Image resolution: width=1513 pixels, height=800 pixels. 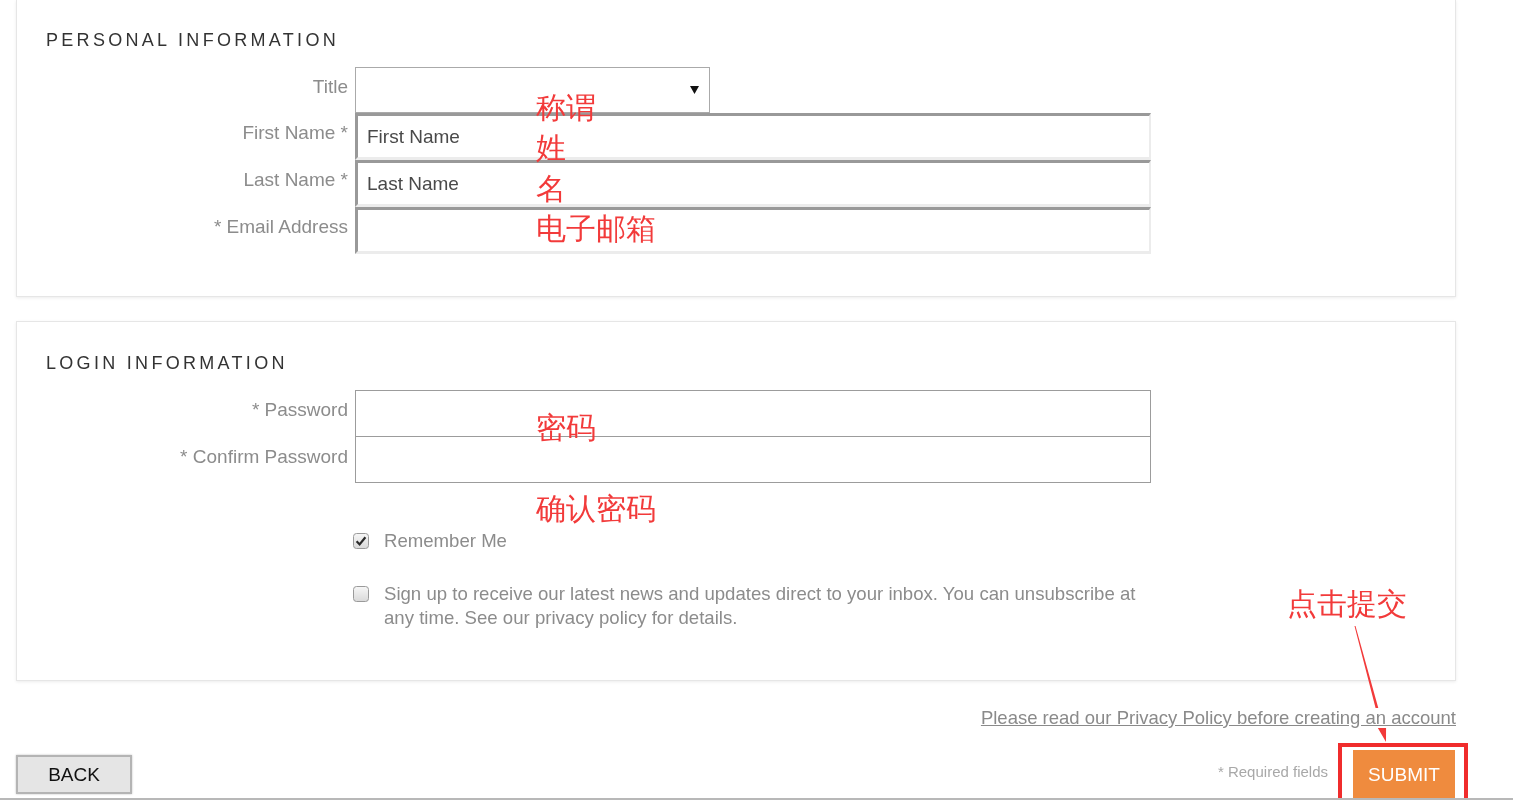 What do you see at coordinates (193, 40) in the screenshot?
I see `section-title: PERSONAL INFORMATION` at bounding box center [193, 40].